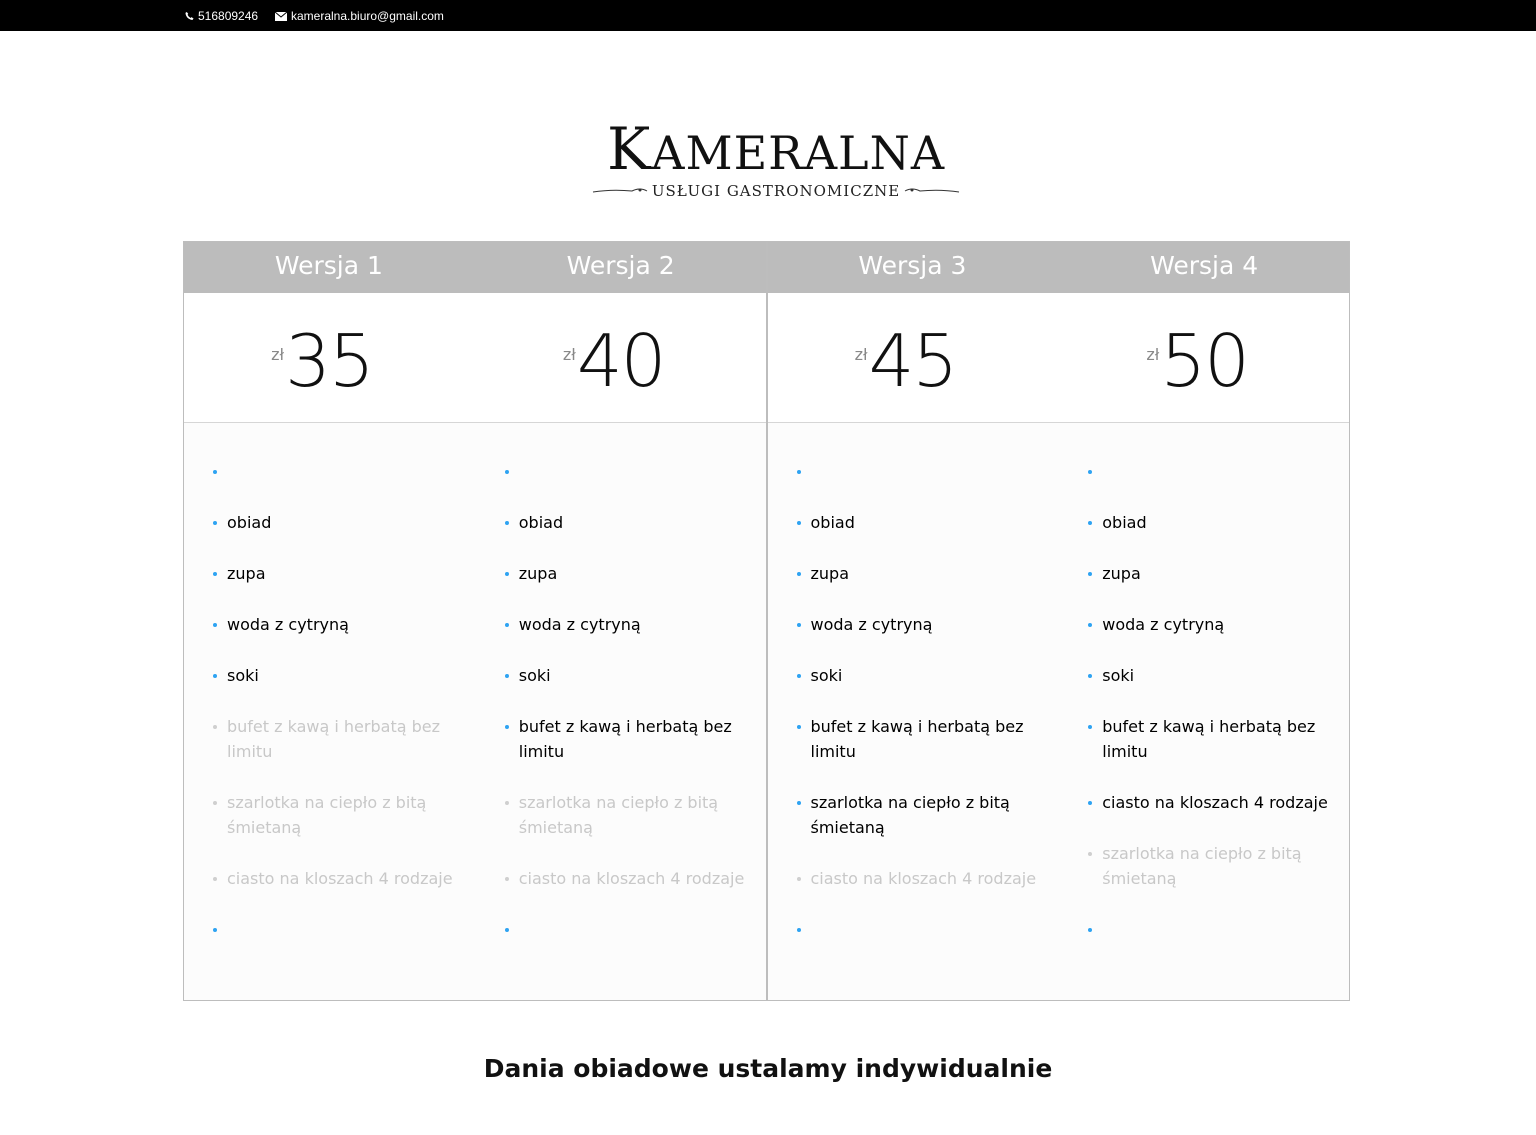 This screenshot has height=1135, width=1536. I want to click on phone-contact: 516809246, so click(221, 16).